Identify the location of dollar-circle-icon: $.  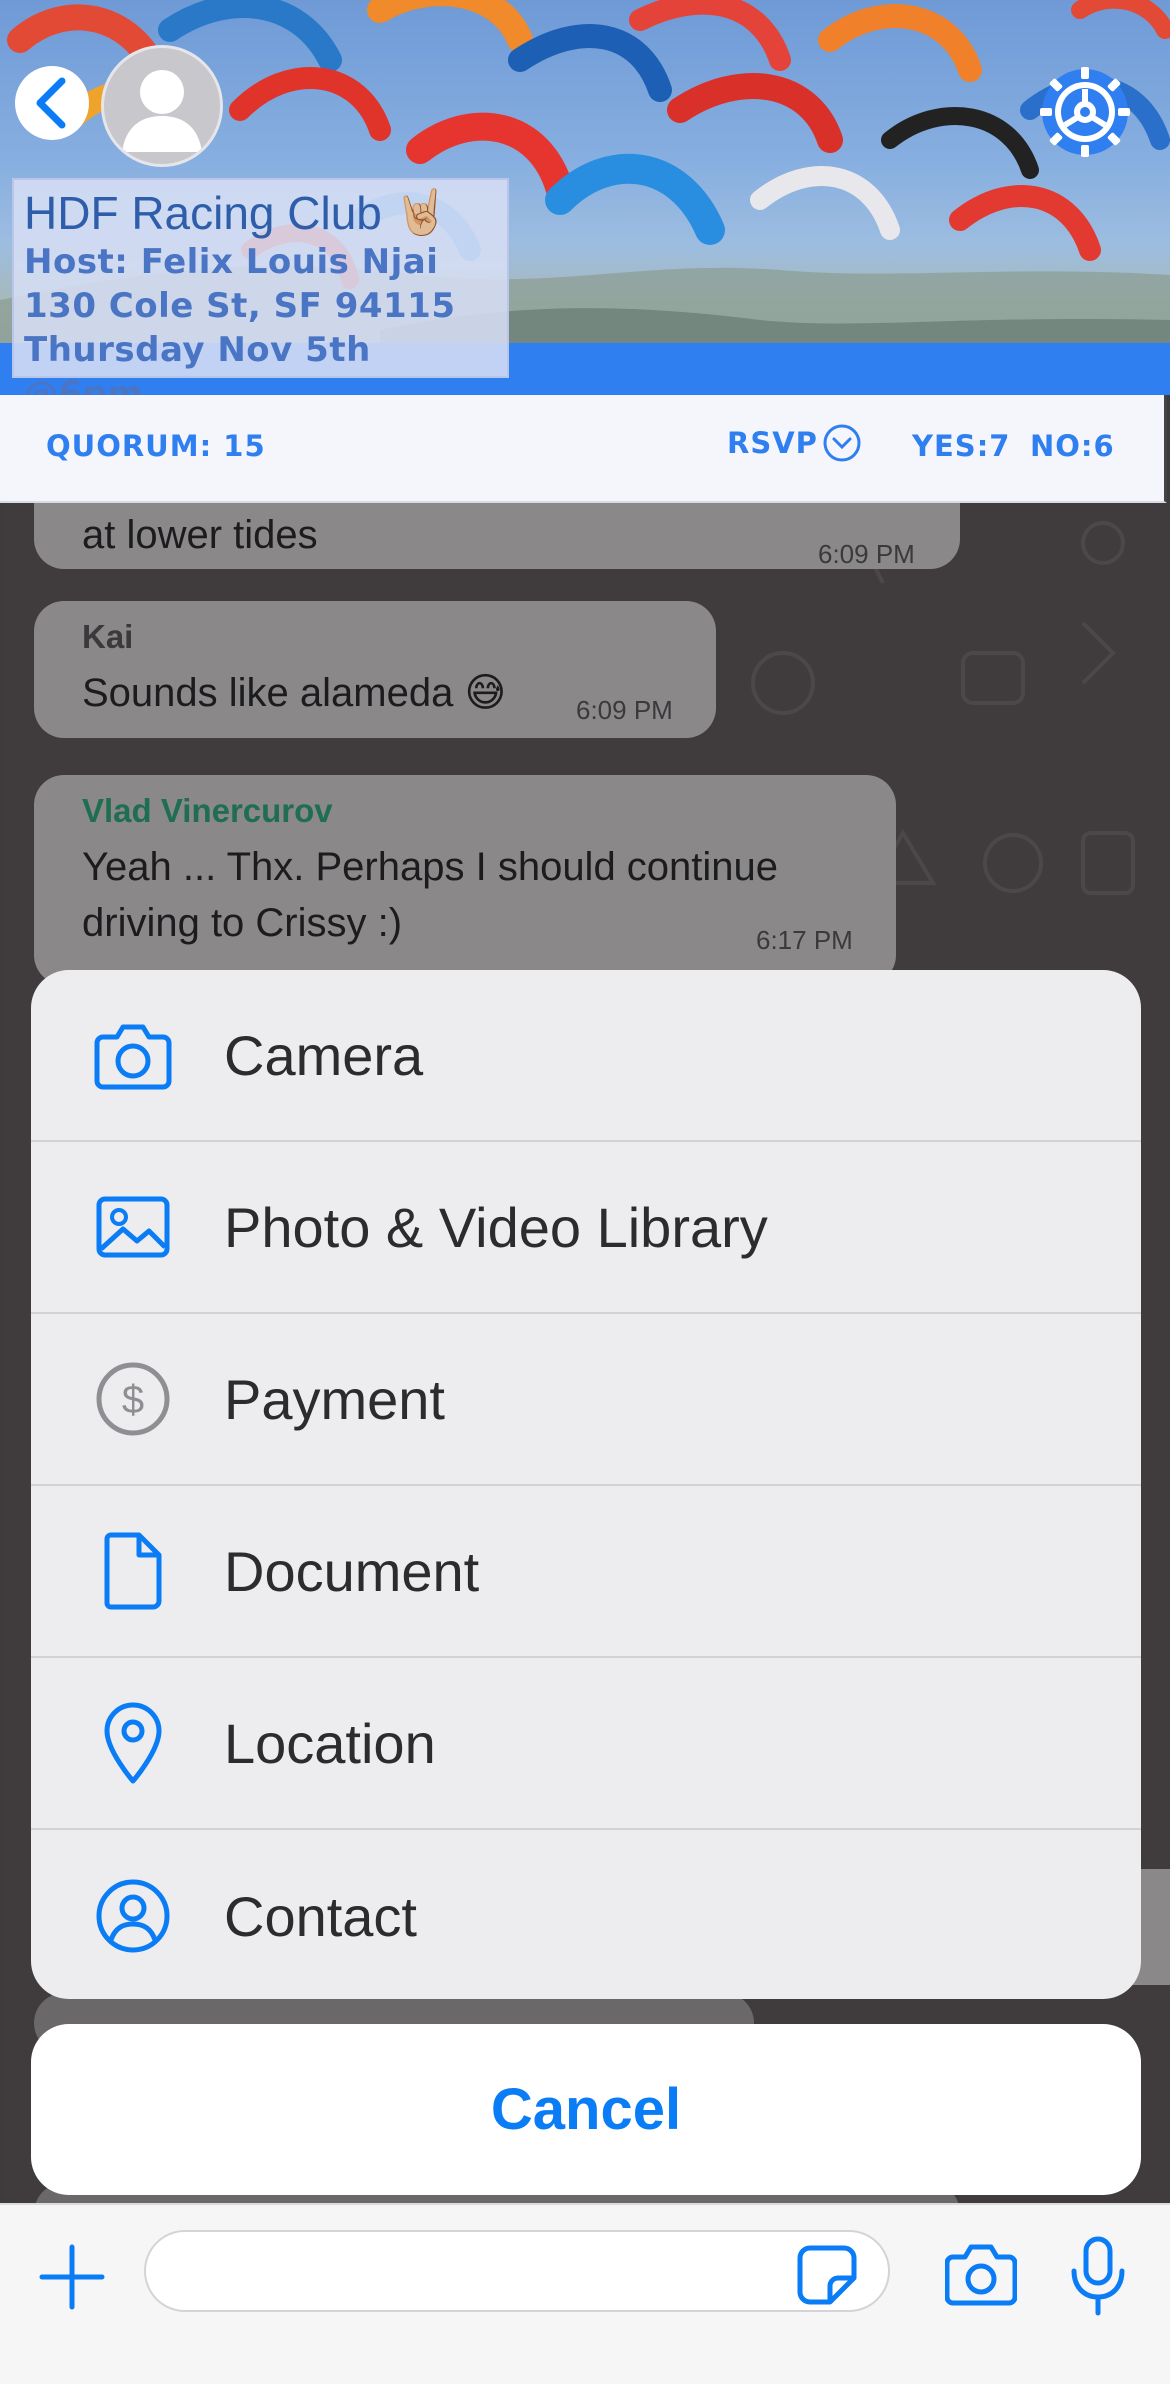
(133, 1399).